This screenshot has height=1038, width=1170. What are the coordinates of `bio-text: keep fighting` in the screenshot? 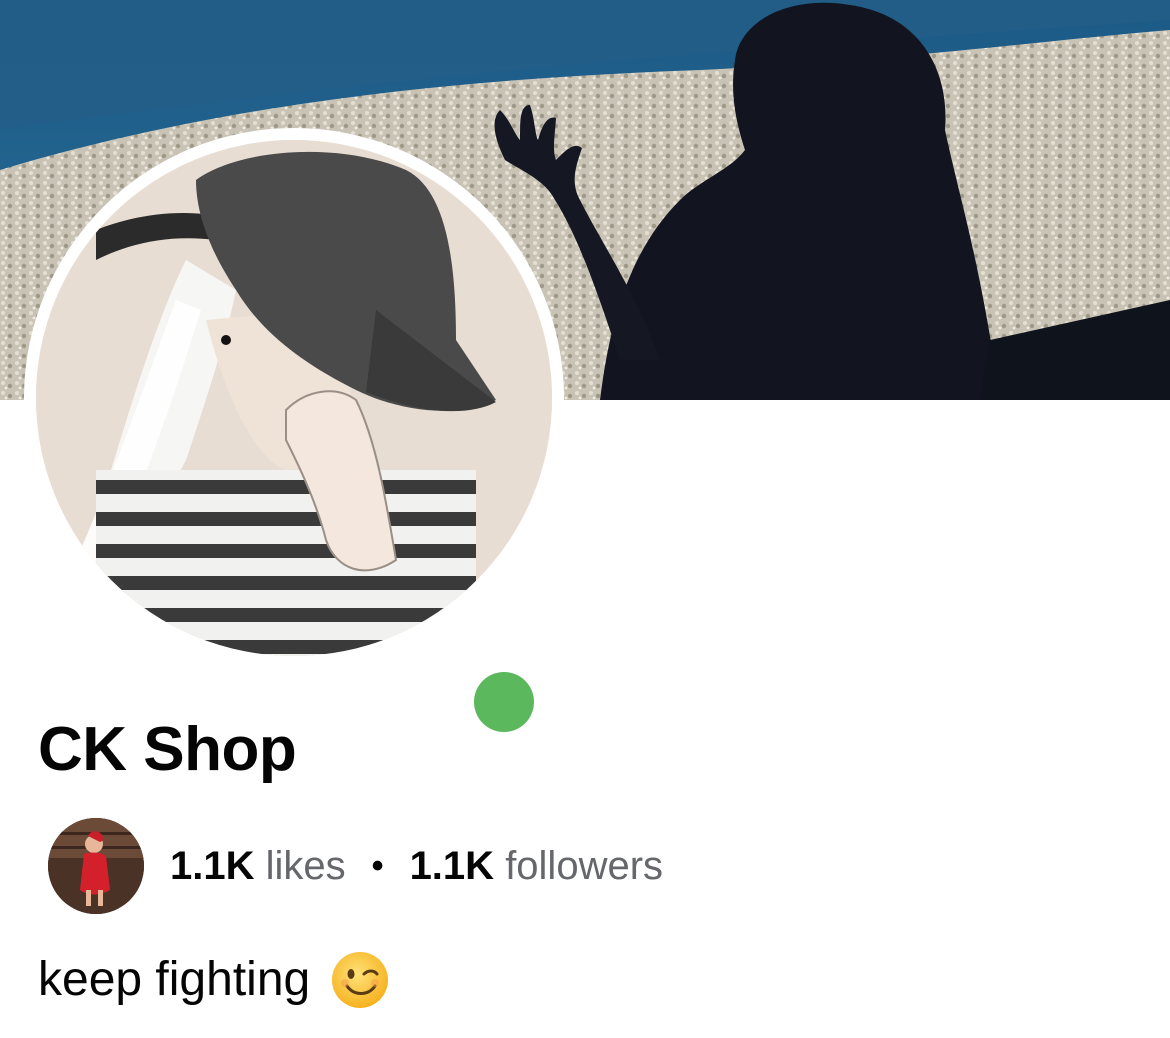 It's located at (174, 979).